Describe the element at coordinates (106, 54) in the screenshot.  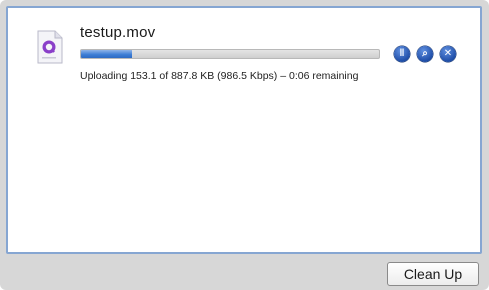
I see `upload-progress-fill` at that location.